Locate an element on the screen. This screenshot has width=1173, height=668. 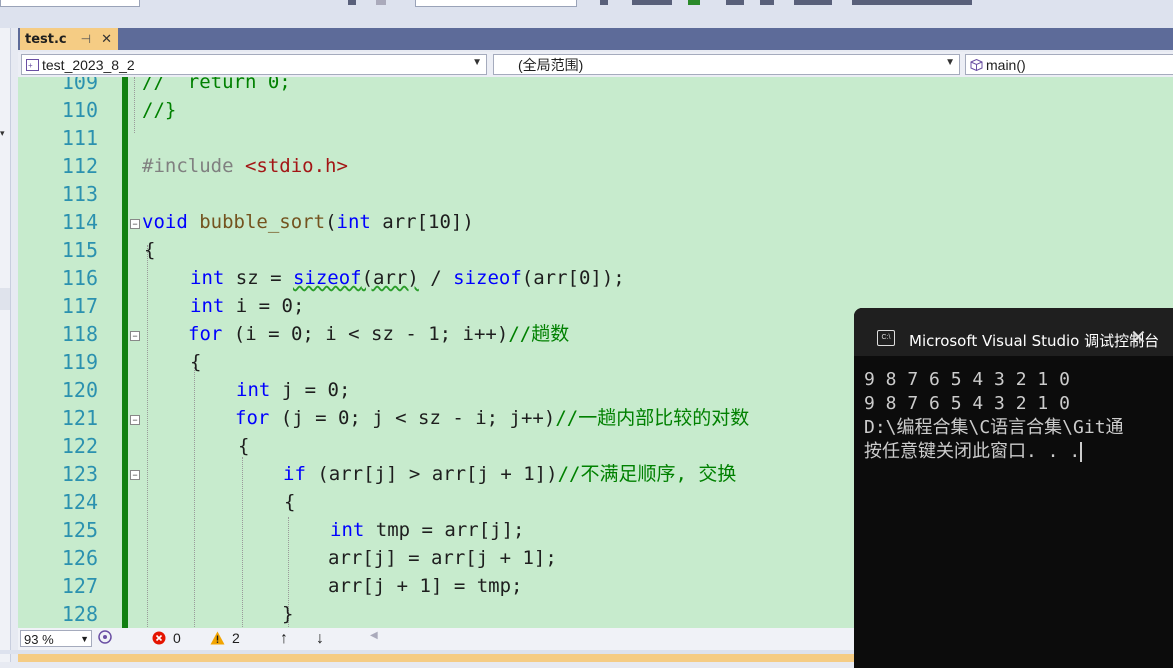
project-icon: + is located at coordinates (32, 64).